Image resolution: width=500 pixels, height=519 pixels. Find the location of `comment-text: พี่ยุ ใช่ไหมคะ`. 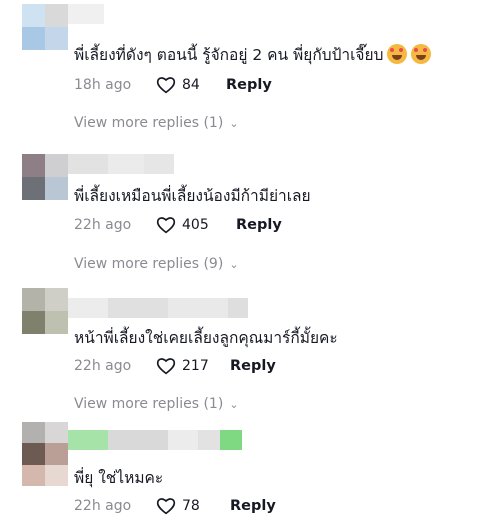

comment-text: พี่ยุ ใช่ไหมคะ is located at coordinates (119, 478).